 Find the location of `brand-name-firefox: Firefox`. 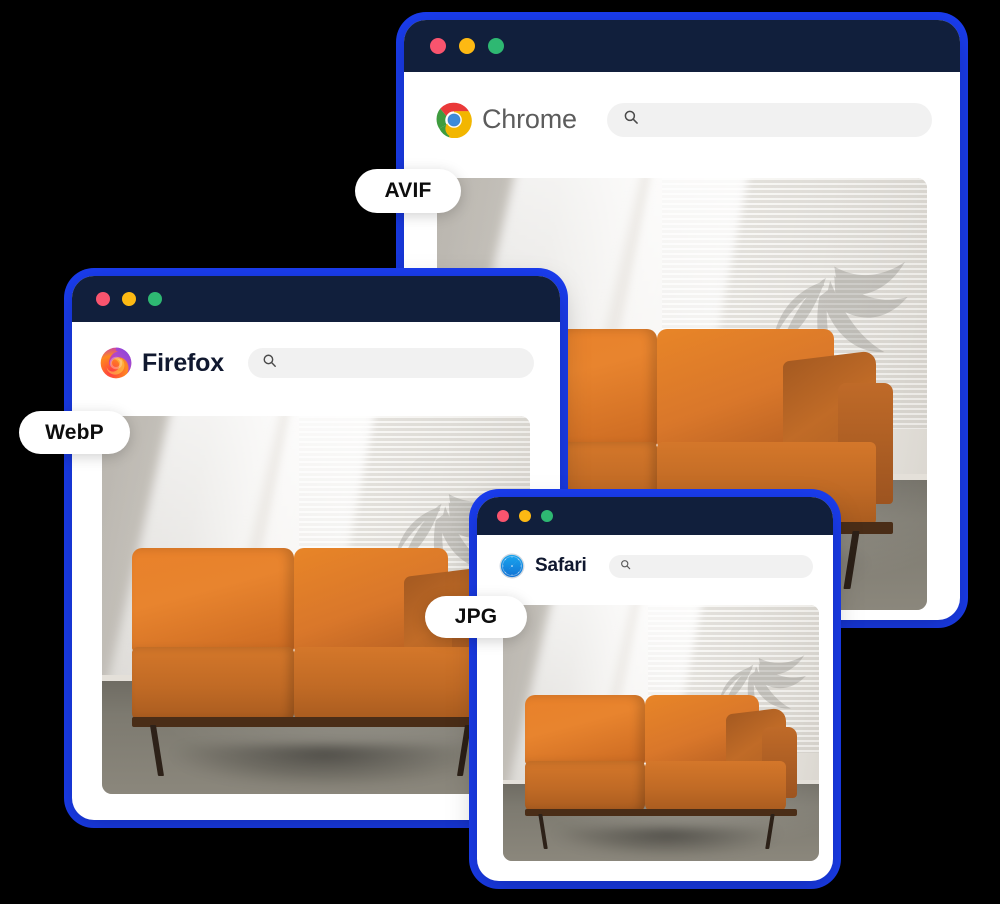

brand-name-firefox: Firefox is located at coordinates (183, 362).